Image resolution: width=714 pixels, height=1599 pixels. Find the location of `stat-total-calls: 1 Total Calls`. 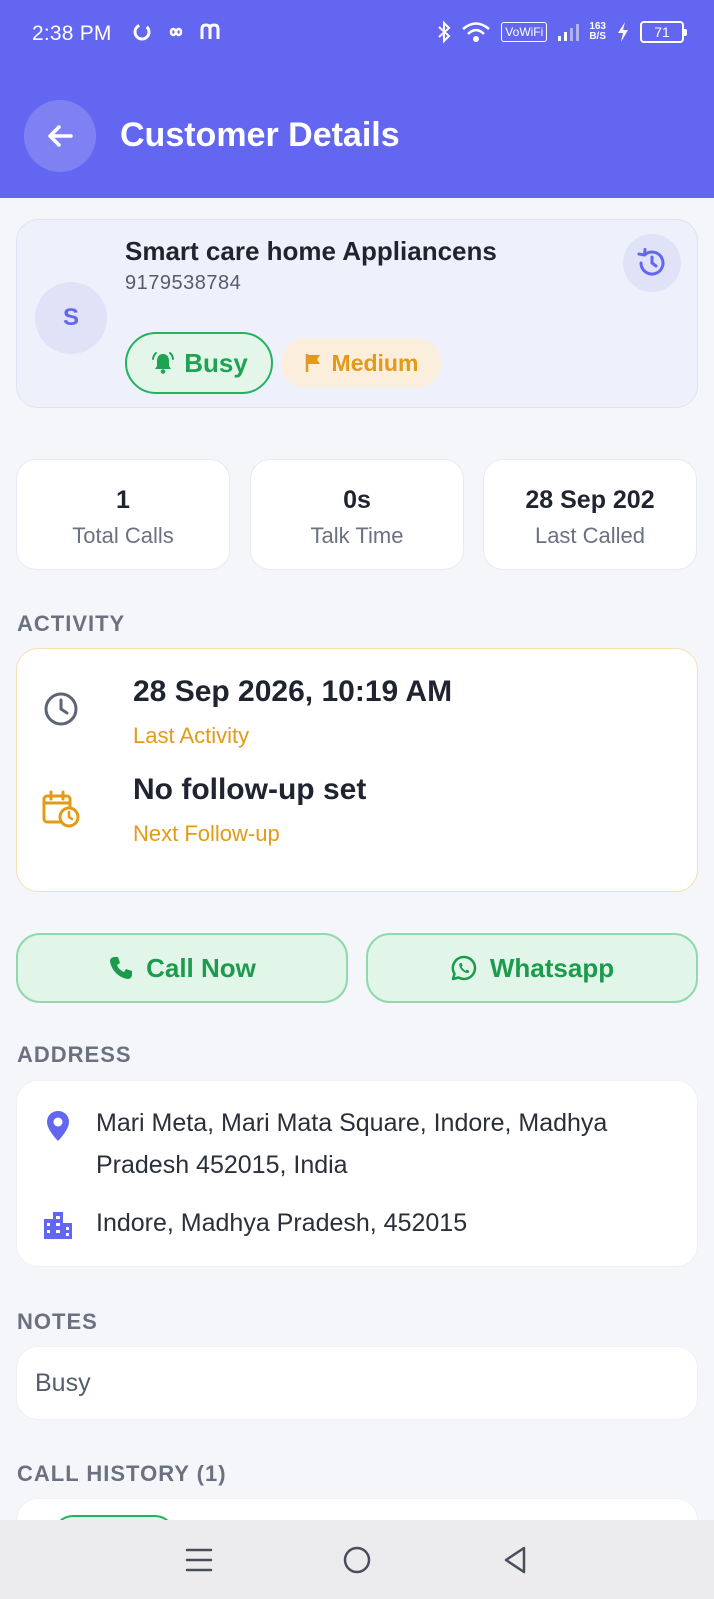

stat-total-calls: 1 Total Calls is located at coordinates (123, 514).